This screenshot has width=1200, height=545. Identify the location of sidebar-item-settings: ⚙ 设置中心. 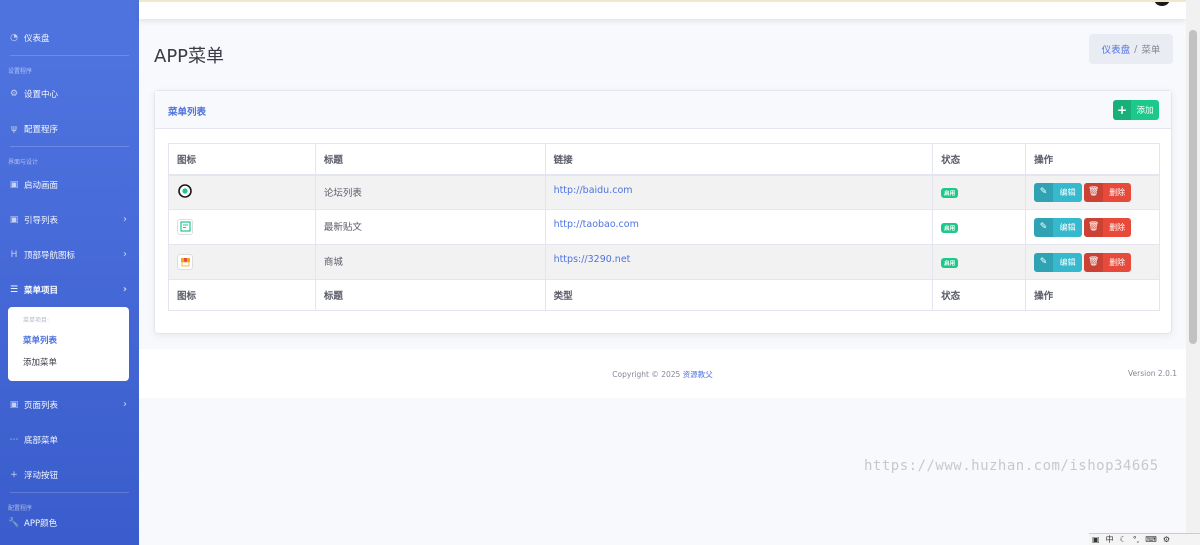
(69, 93).